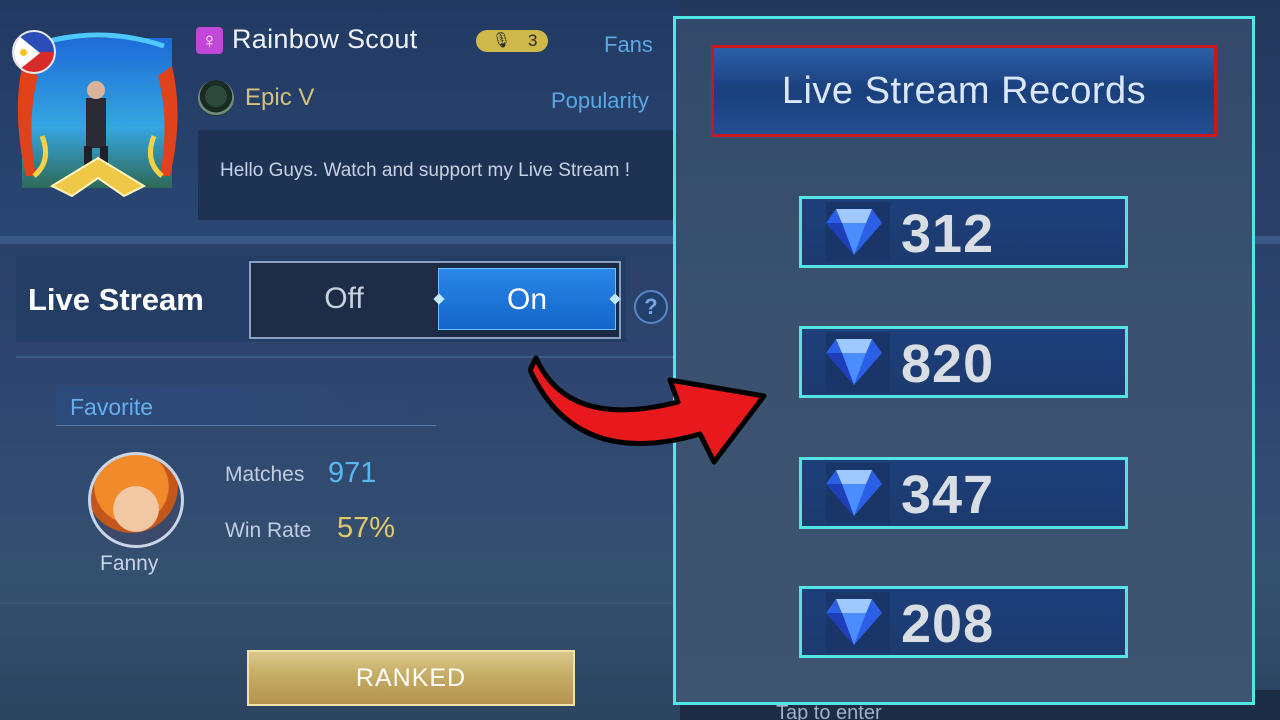 Image resolution: width=1280 pixels, height=720 pixels. I want to click on ranked-button: RANKED, so click(411, 678).